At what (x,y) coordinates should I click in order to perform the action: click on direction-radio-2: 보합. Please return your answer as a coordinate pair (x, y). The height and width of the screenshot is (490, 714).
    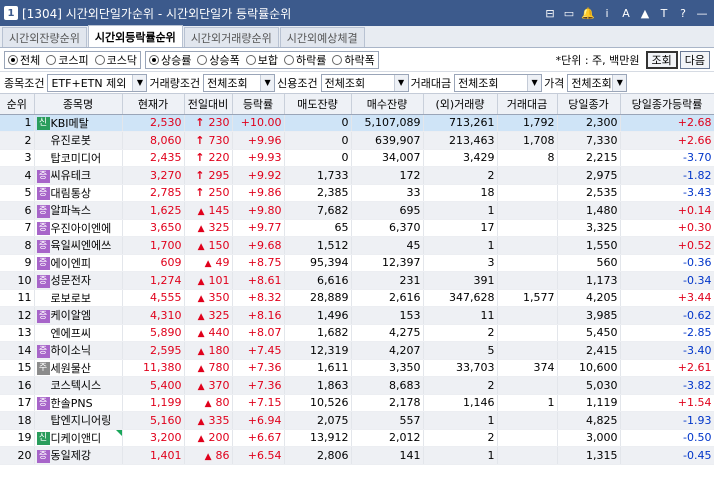
    Looking at the image, I should click on (262, 60).